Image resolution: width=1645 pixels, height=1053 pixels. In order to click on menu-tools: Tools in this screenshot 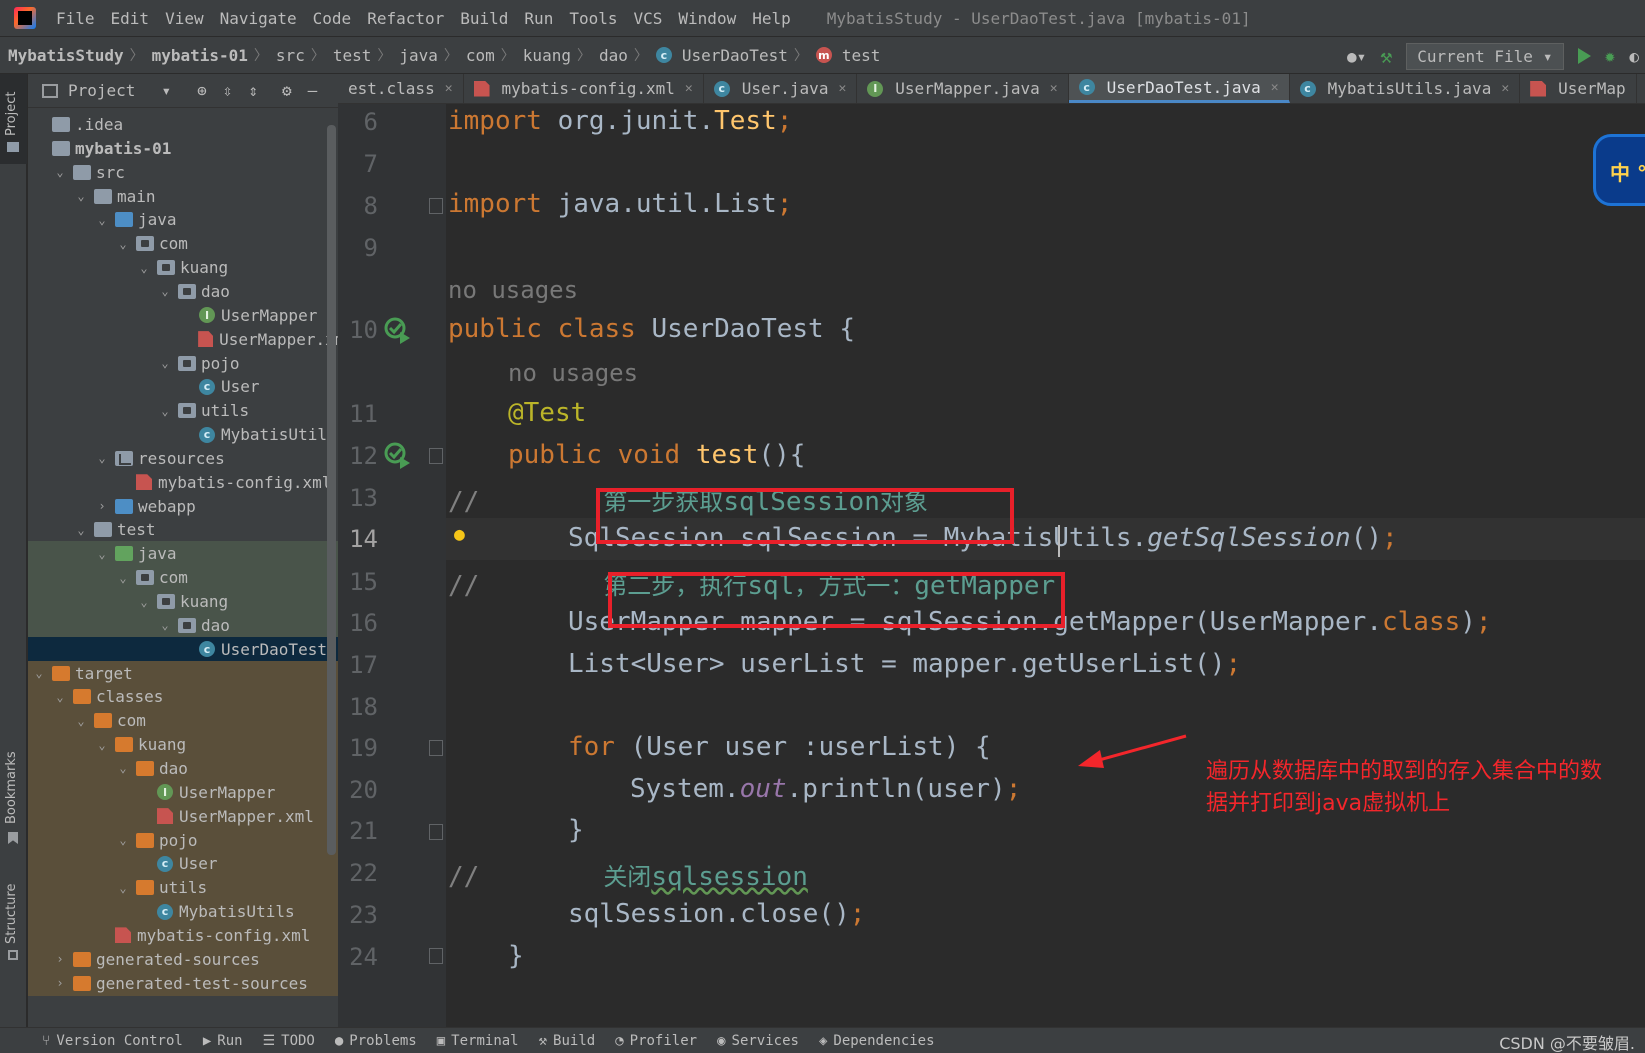, I will do `click(593, 18)`.